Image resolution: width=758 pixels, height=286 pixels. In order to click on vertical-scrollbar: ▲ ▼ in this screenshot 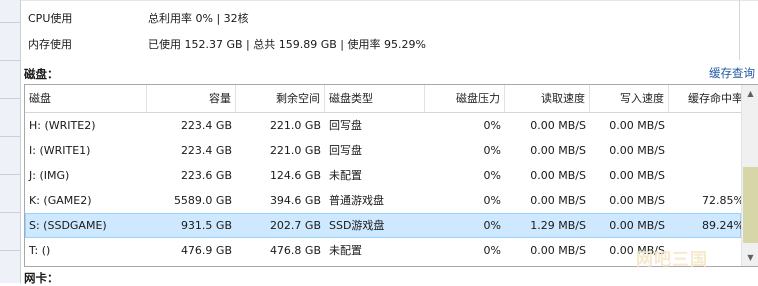, I will do `click(749, 175)`.